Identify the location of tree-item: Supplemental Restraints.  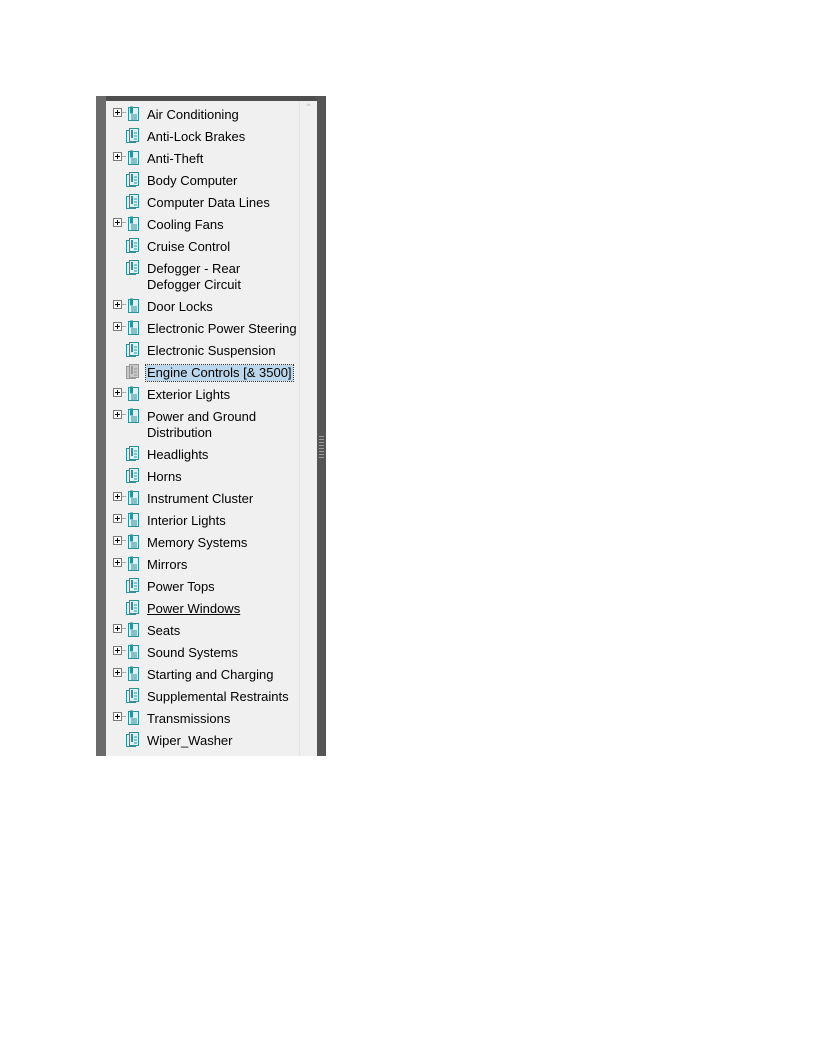
(202, 697).